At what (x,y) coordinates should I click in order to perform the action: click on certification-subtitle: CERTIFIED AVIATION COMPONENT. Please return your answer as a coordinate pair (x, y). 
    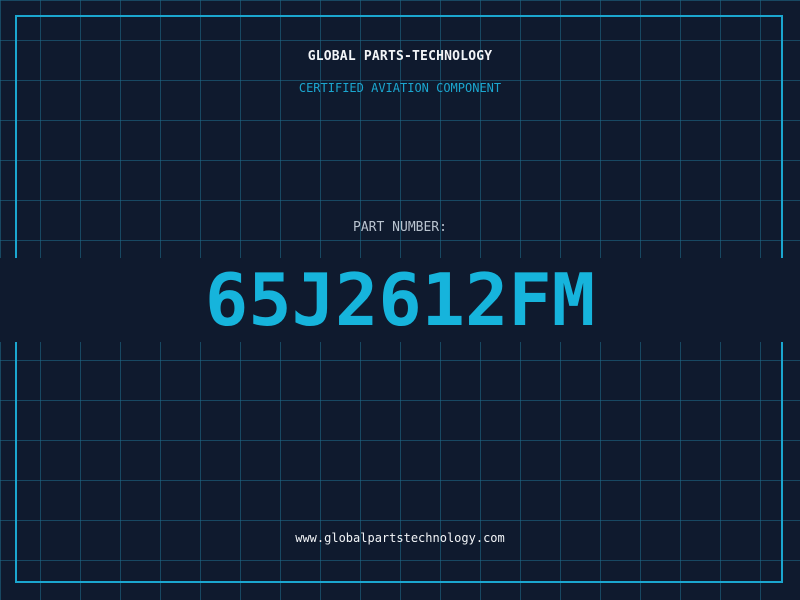
    Looking at the image, I should click on (400, 88).